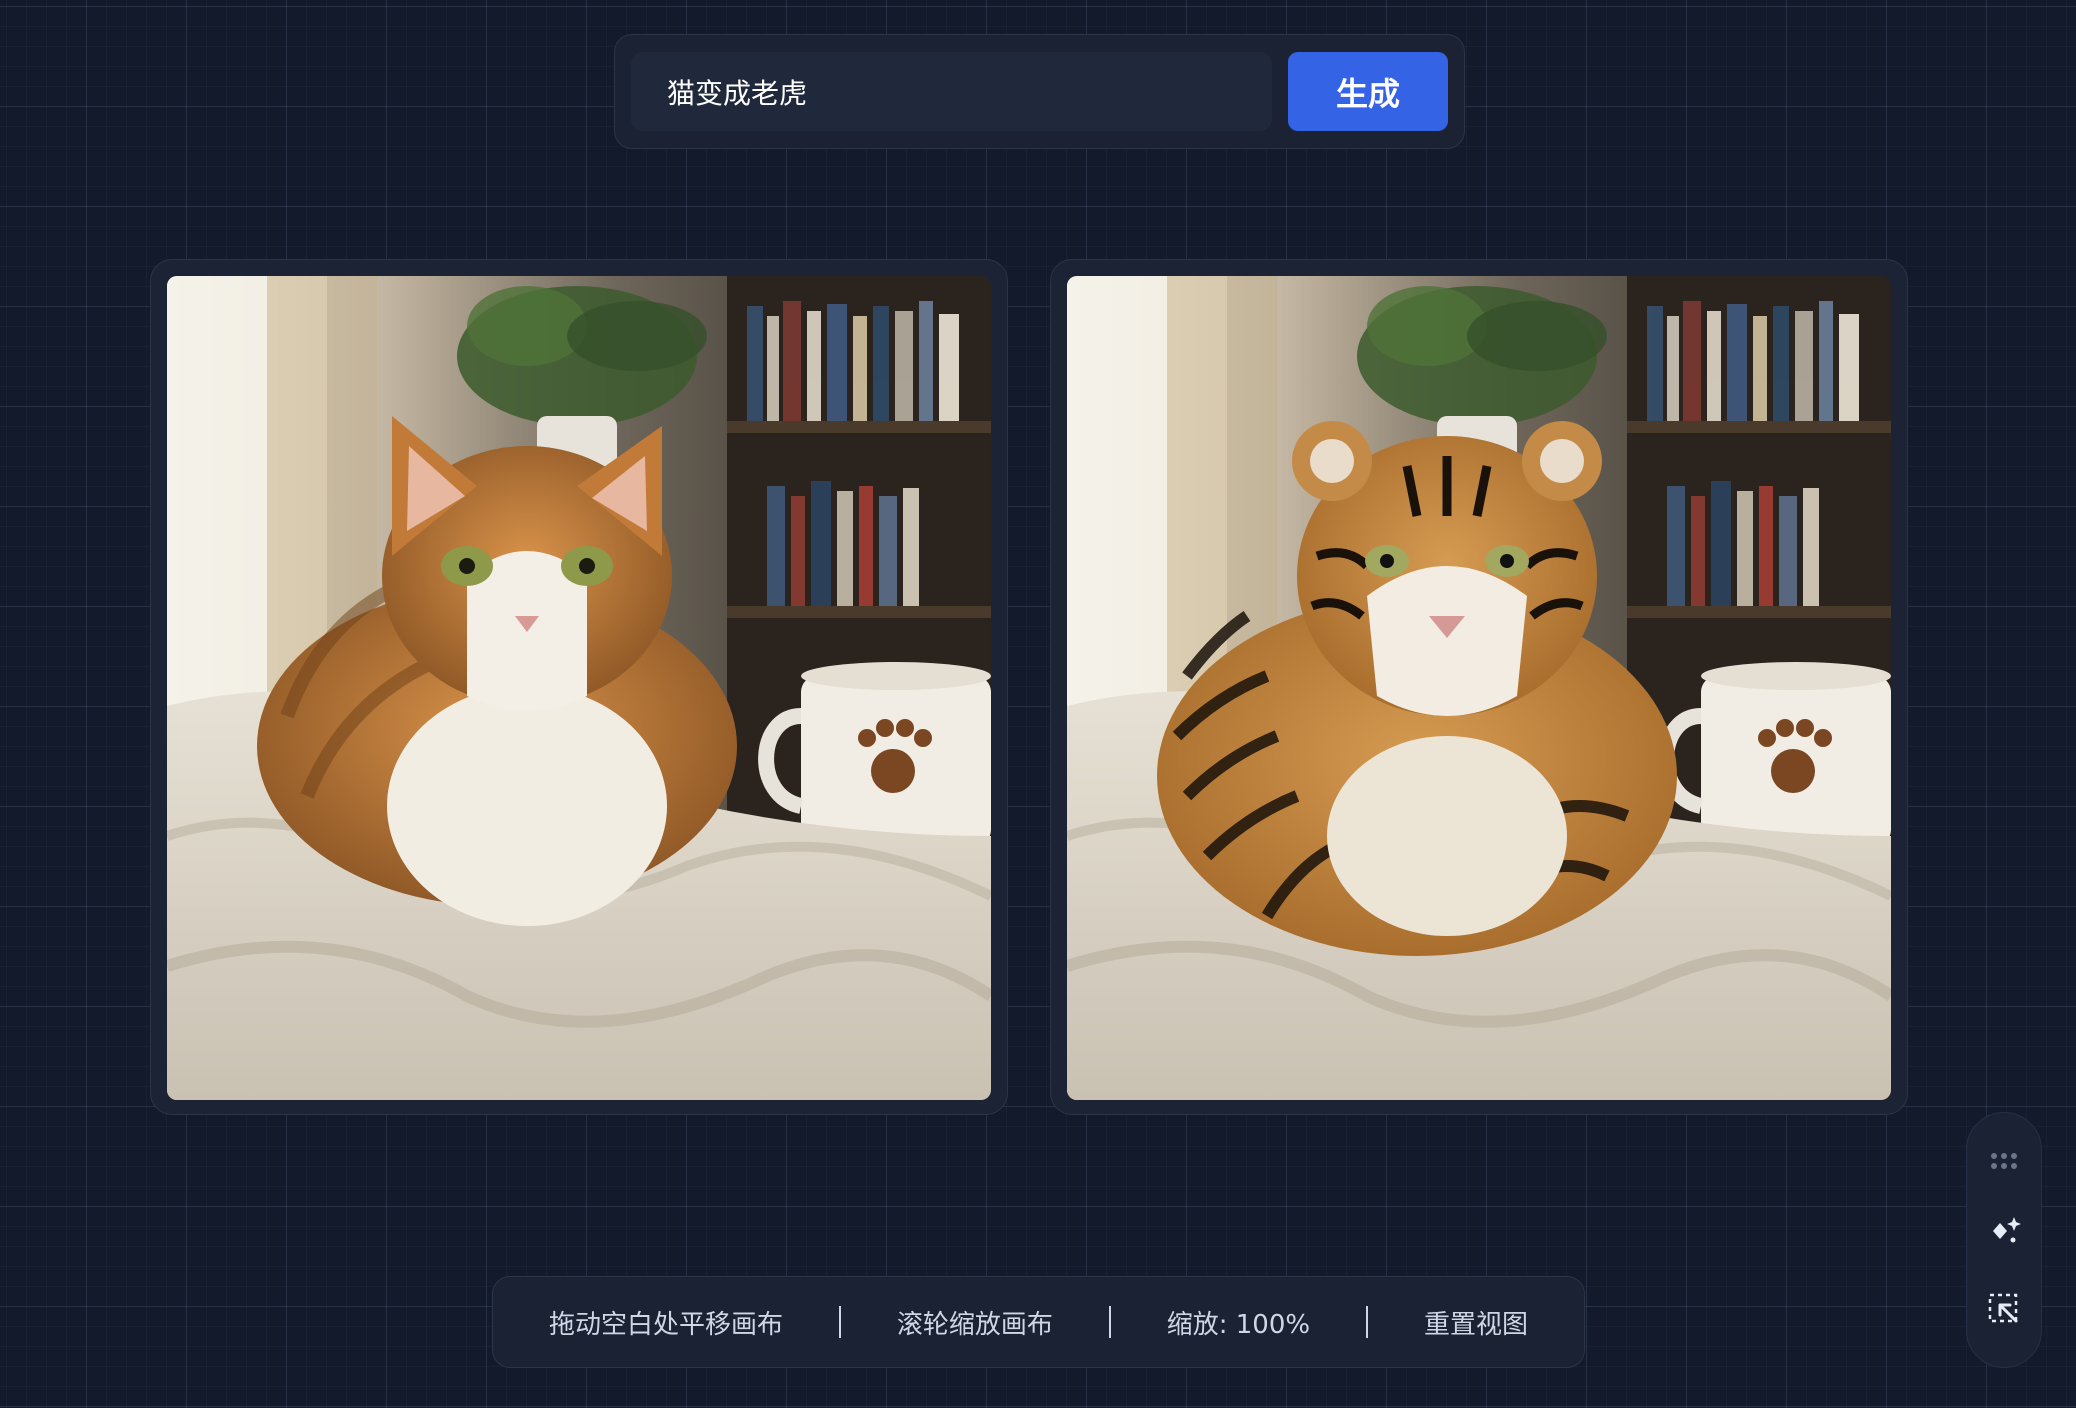  Describe the element at coordinates (2004, 1161) in the screenshot. I see `grip-dots-icon` at that location.